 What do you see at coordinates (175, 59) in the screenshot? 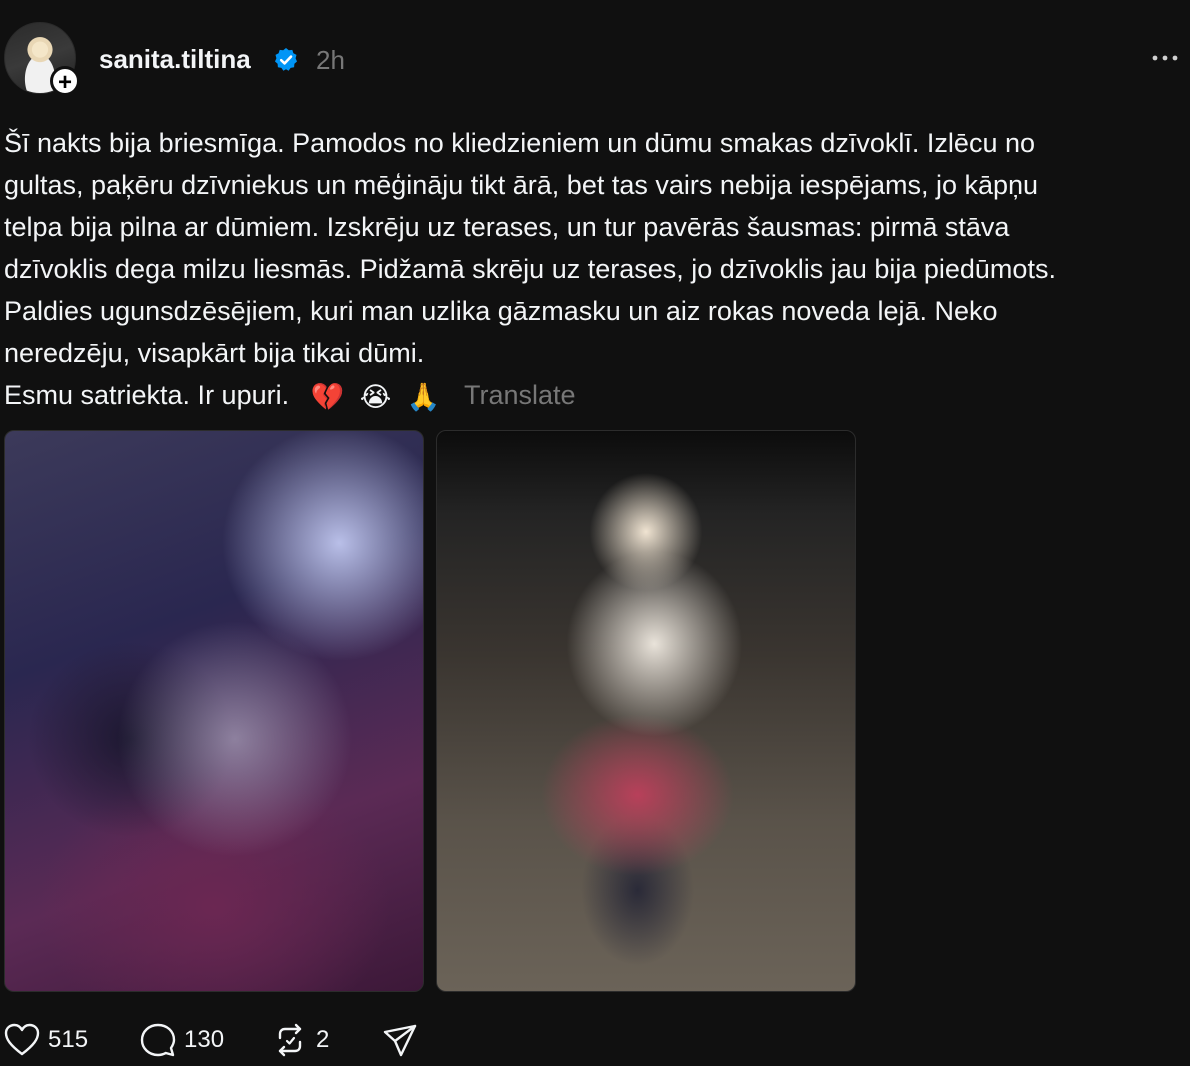
I see `username-link: sanita.tiltina` at bounding box center [175, 59].